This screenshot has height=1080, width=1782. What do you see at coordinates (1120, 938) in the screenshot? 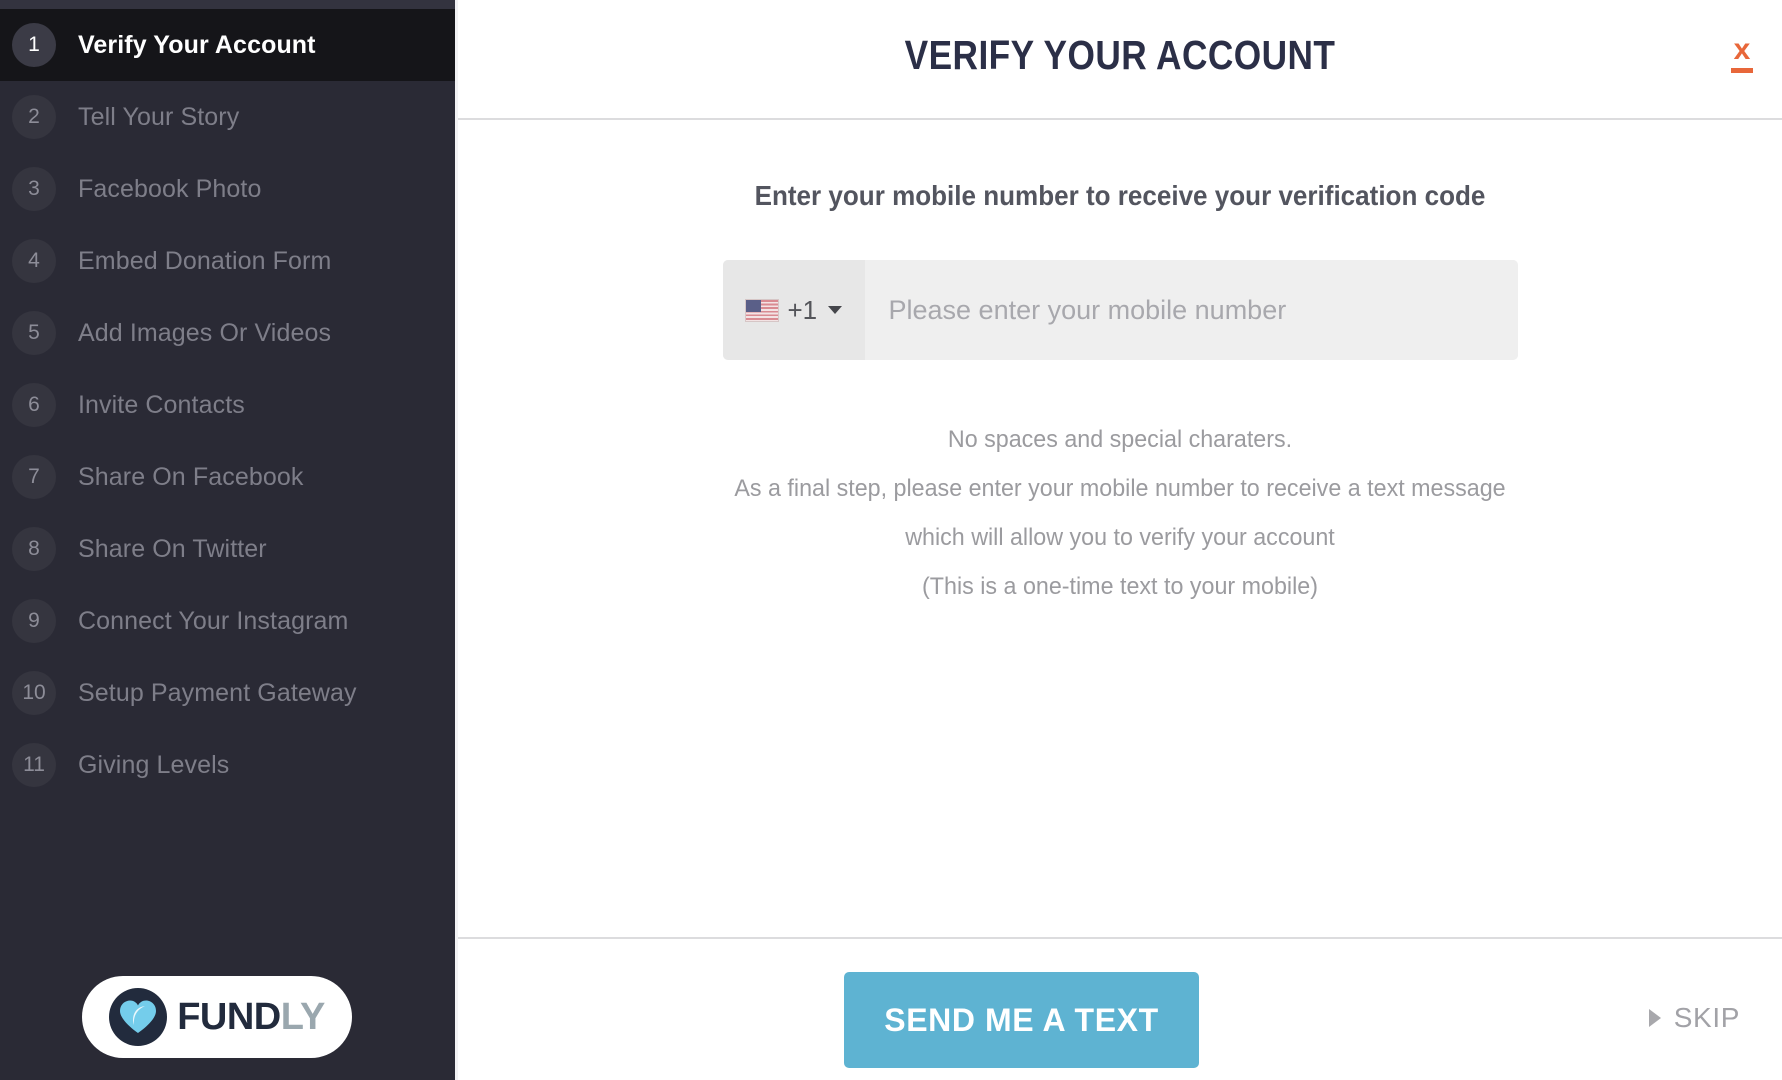
I see `footer-divider` at bounding box center [1120, 938].